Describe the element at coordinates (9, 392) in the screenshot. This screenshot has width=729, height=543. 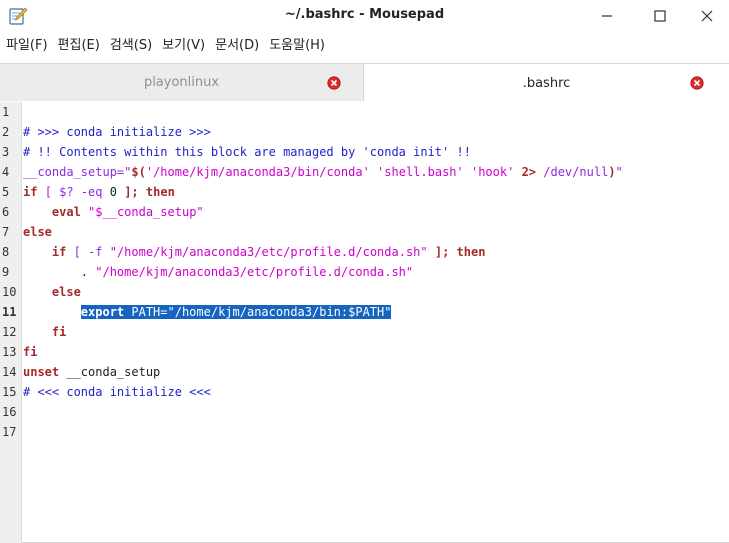
I see `line-number: 15` at that location.